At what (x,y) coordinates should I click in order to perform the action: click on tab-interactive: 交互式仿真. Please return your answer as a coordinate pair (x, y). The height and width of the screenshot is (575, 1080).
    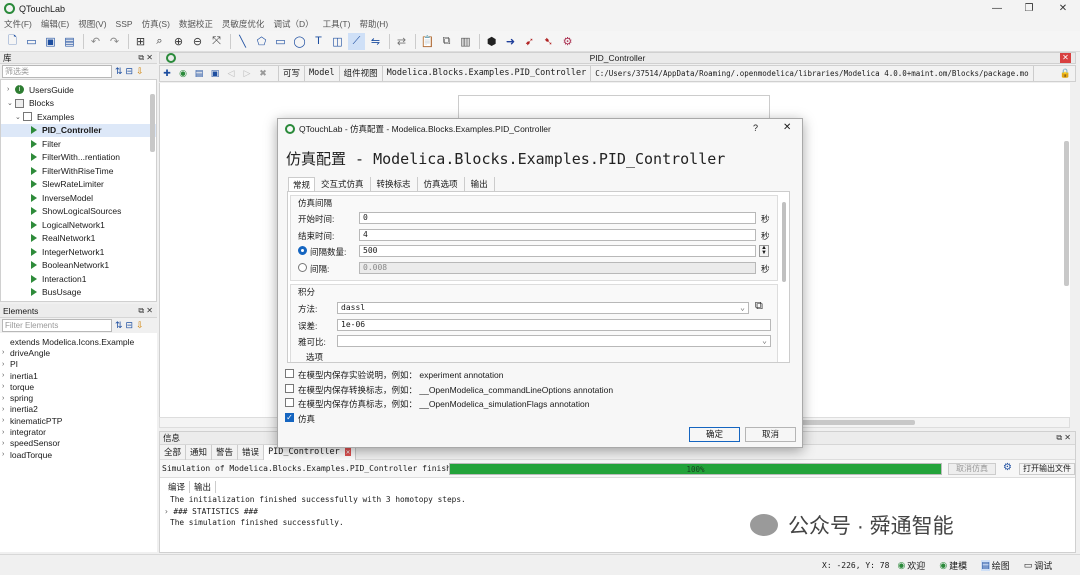
    Looking at the image, I should click on (343, 184).